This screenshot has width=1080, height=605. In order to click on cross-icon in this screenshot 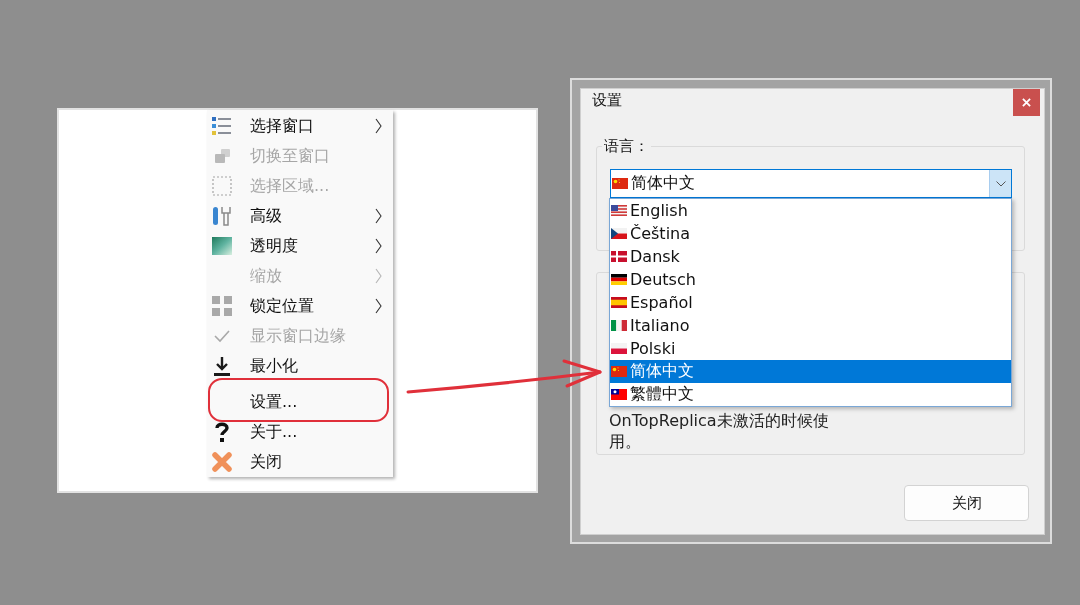, I will do `click(222, 462)`.